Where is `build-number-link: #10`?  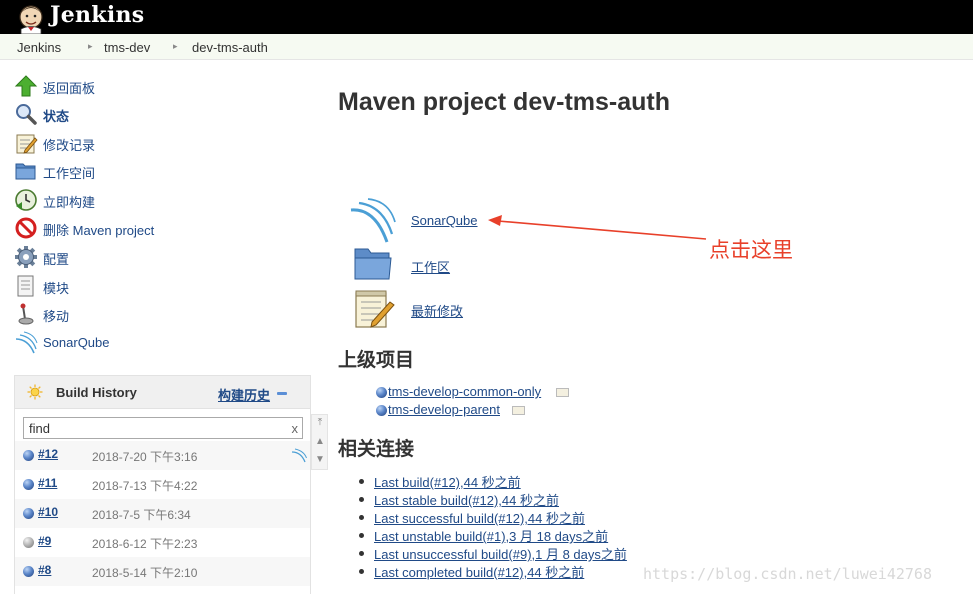
build-number-link: #10 is located at coordinates (48, 512).